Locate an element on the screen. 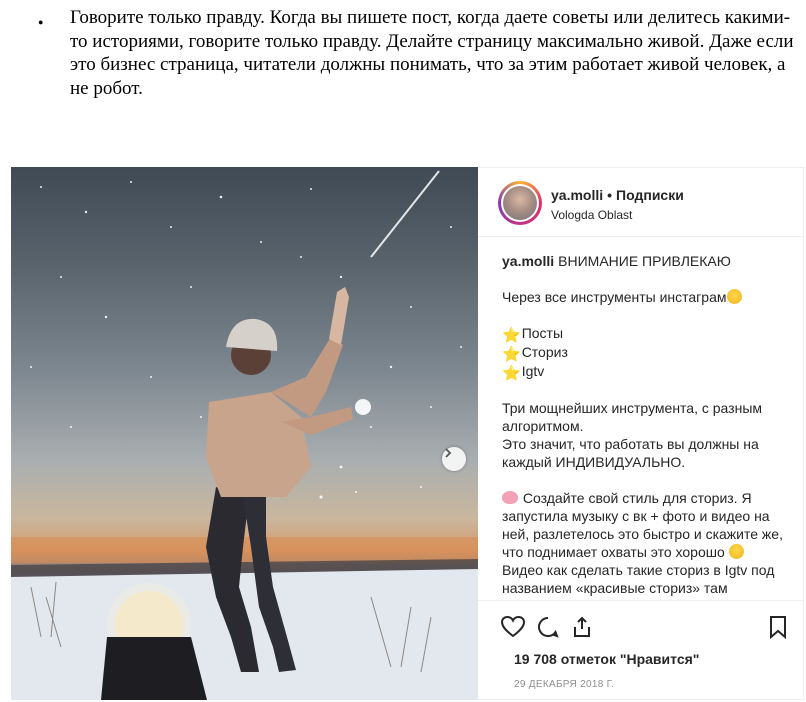 Image resolution: width=806 pixels, height=702 pixels. caption-item2: Сториз is located at coordinates (544, 352).